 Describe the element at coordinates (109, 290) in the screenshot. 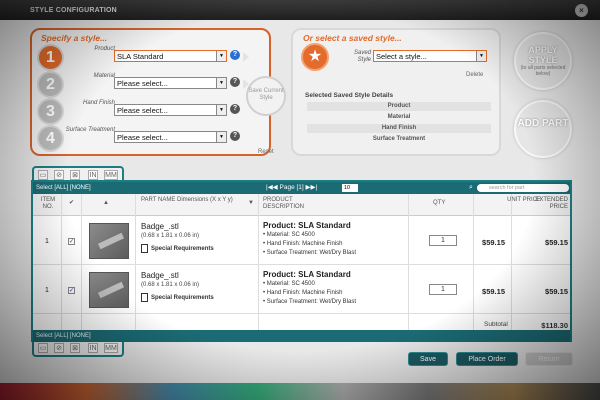

I see `part-thumbnail` at that location.